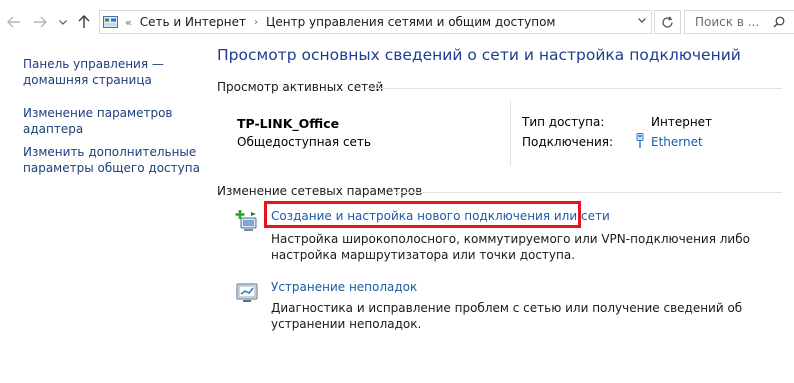  What do you see at coordinates (568, 142) in the screenshot?
I see `connections-label: Подключения:` at bounding box center [568, 142].